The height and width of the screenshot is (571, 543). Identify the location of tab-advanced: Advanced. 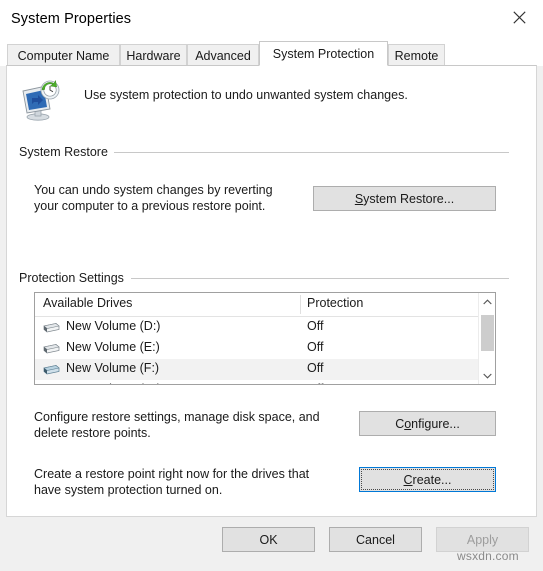
(223, 55).